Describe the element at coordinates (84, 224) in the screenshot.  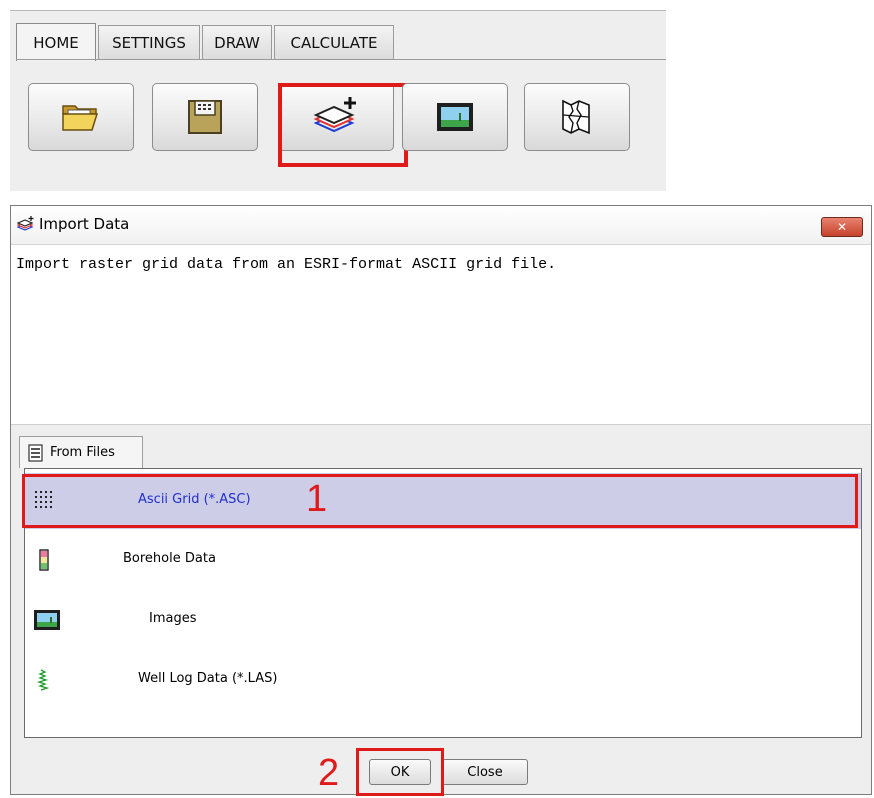
I see `dialog-title: Import Data` at that location.